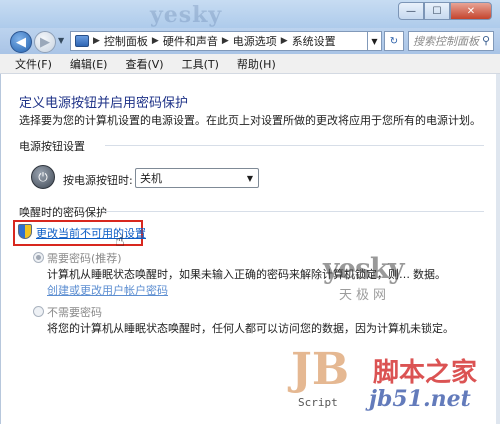 The image size is (500, 424). I want to click on breadcrumb-power-options: 电源选项, so click(255, 41).